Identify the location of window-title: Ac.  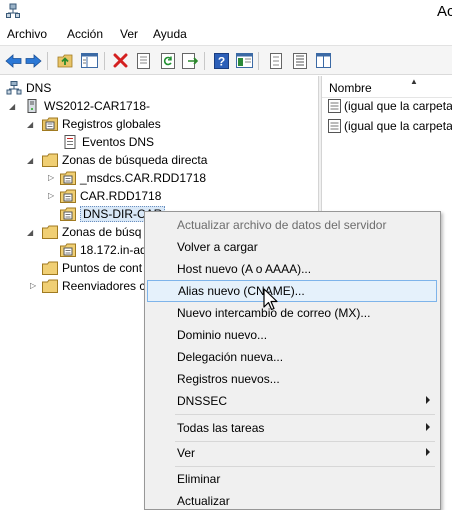
(444, 11).